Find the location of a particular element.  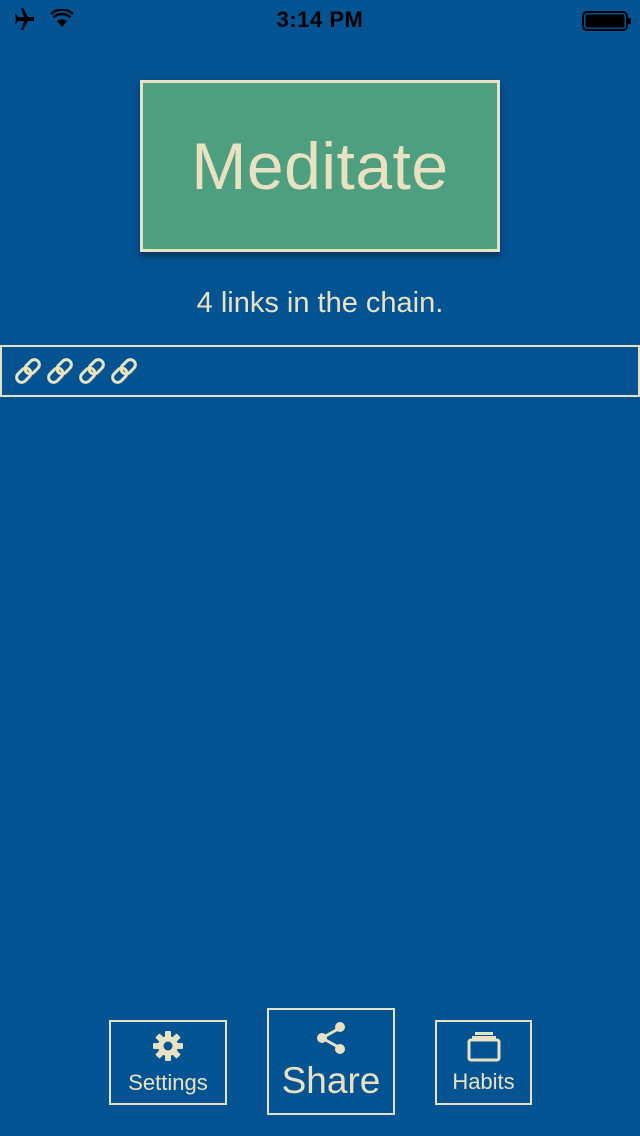

settings-button: Settings is located at coordinates (168, 1062).